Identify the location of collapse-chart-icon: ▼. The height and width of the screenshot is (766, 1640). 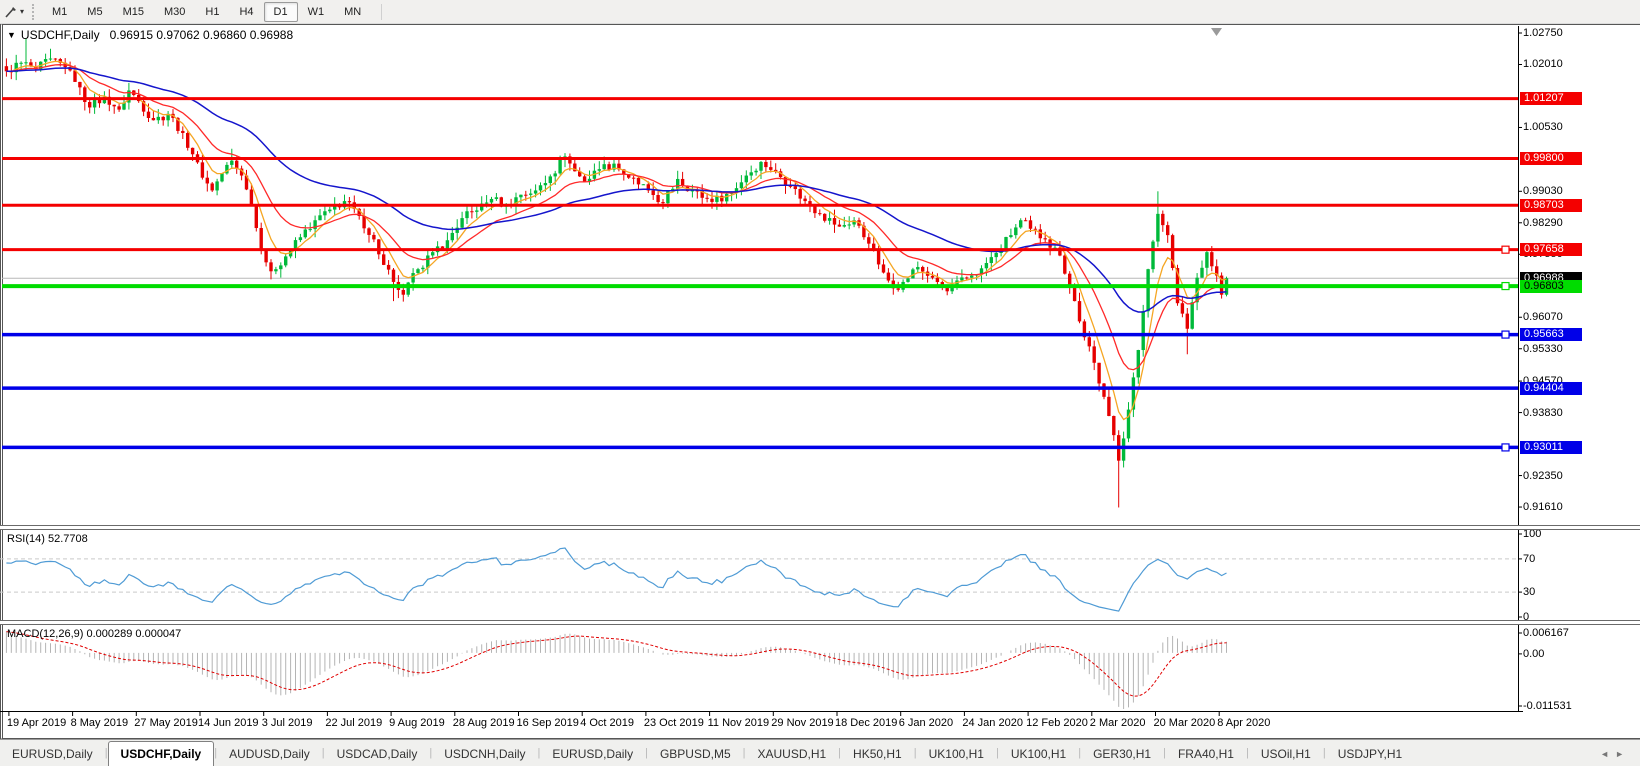
(11, 35).